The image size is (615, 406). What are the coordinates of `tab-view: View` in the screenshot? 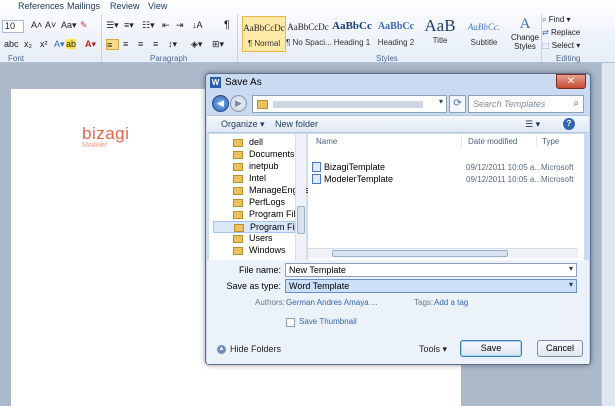 It's located at (157, 6).